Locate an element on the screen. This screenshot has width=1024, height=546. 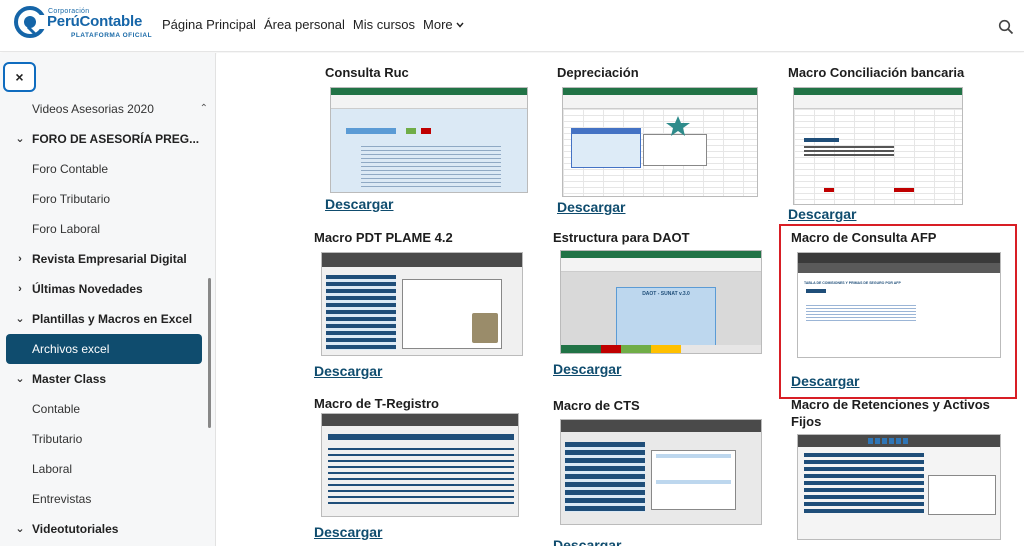
sidebar-item-label: Revista Empresarial Digital is located at coordinates (109, 259).